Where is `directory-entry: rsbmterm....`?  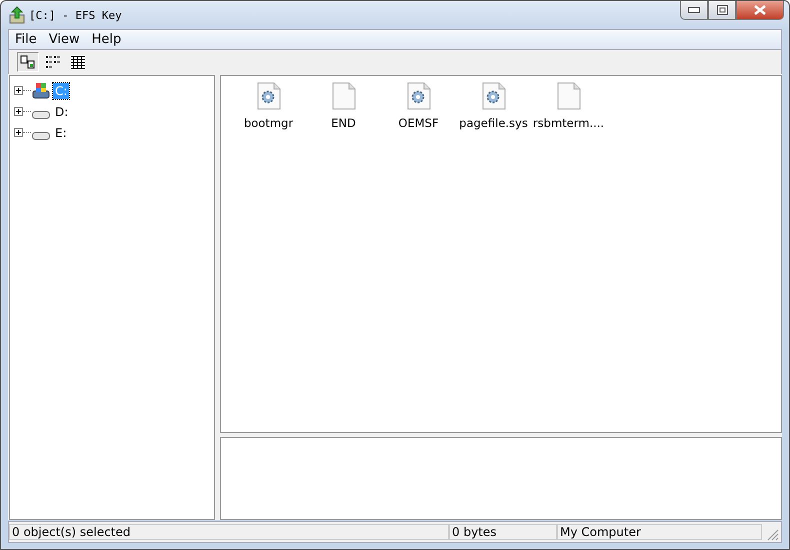
directory-entry: rsbmterm.... is located at coordinates (568, 106).